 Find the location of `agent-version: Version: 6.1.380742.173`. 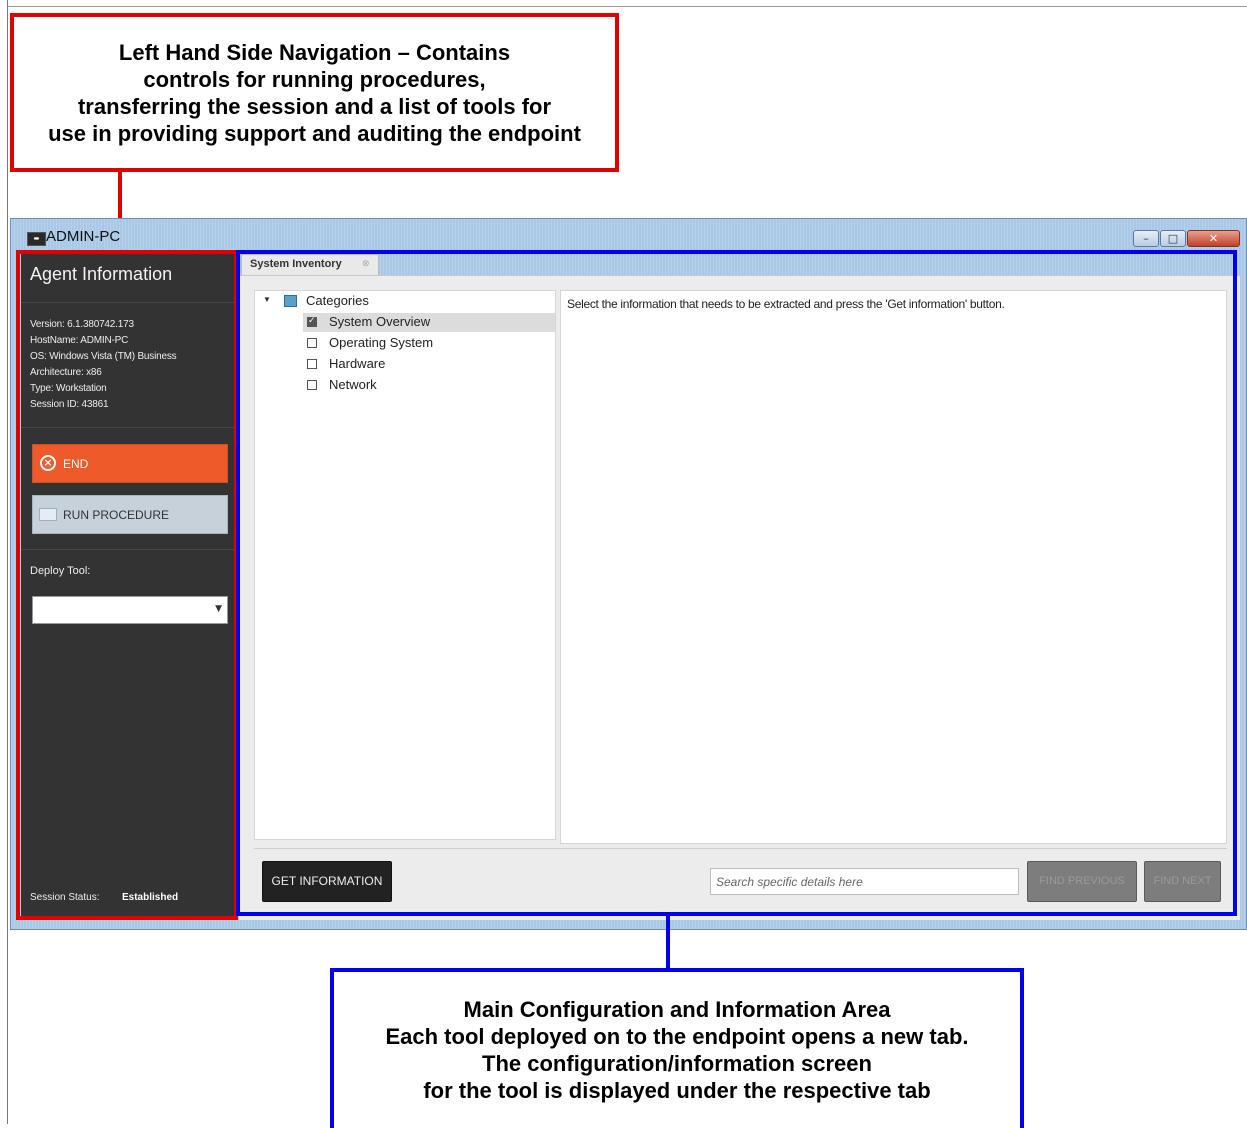

agent-version: Version: 6.1.380742.173 is located at coordinates (82, 324).